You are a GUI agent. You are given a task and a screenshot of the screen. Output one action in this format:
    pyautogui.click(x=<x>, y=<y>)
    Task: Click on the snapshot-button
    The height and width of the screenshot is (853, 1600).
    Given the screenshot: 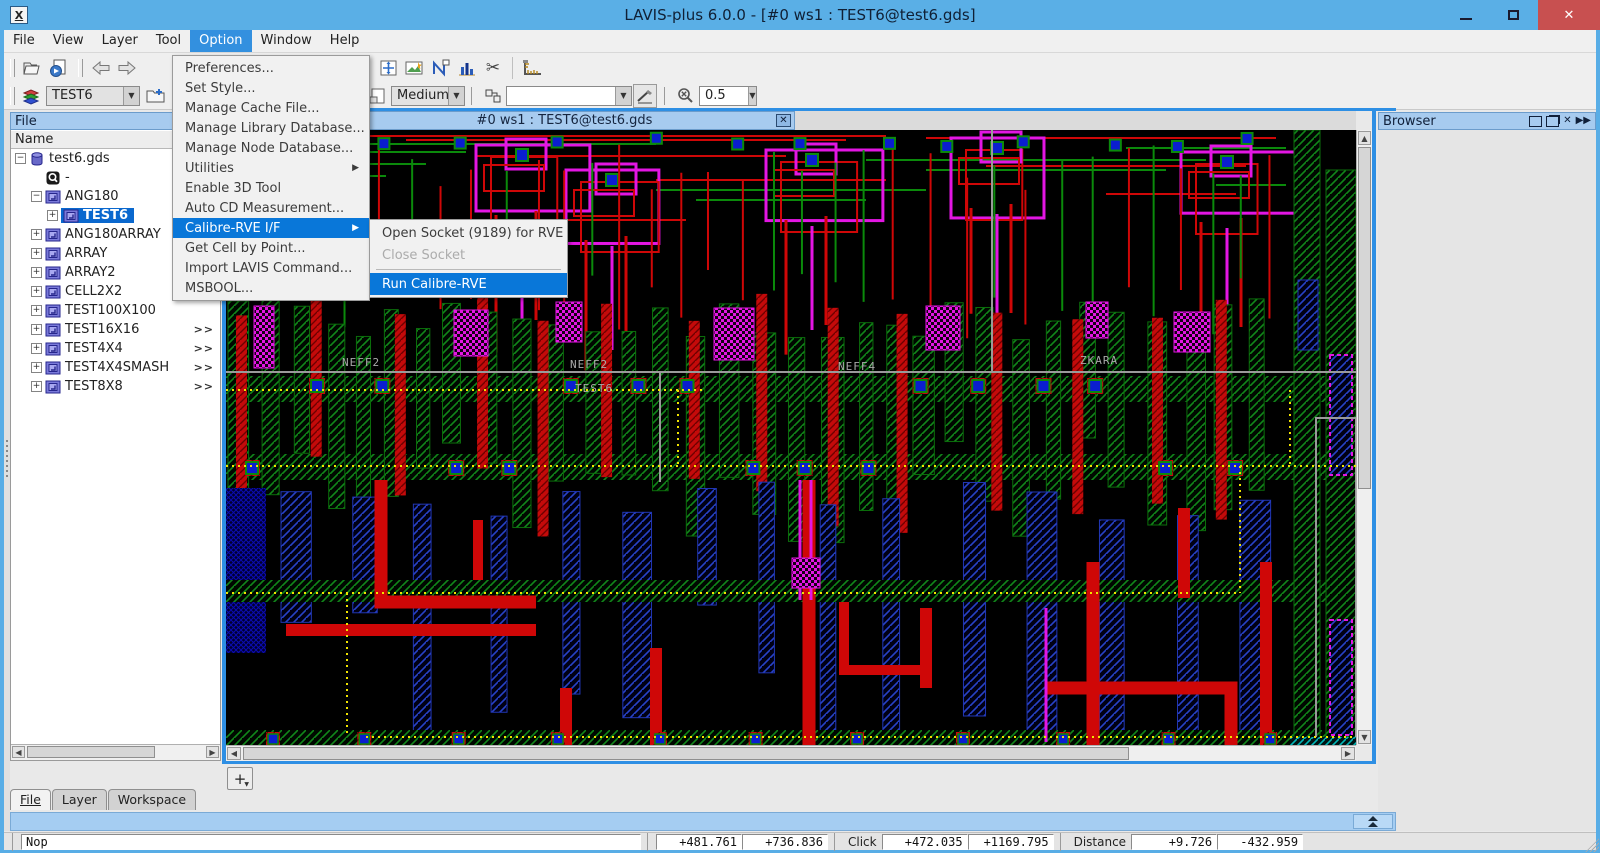 What is the action you would take?
    pyautogui.click(x=415, y=68)
    